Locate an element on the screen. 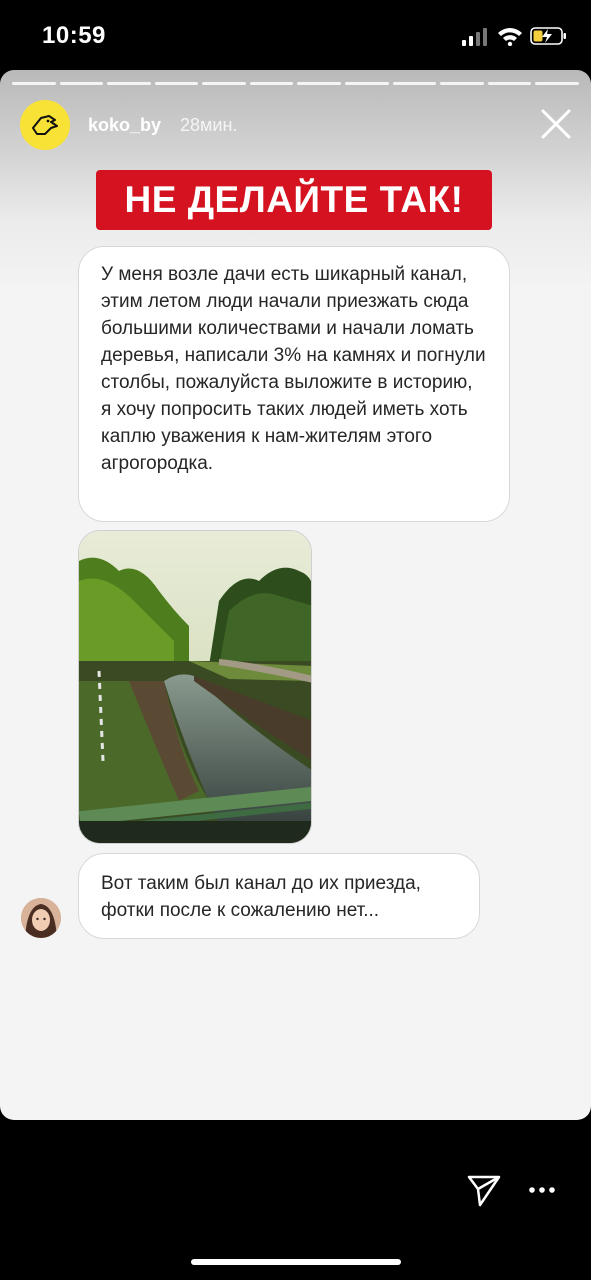  more-dots-icon is located at coordinates (542, 1190).